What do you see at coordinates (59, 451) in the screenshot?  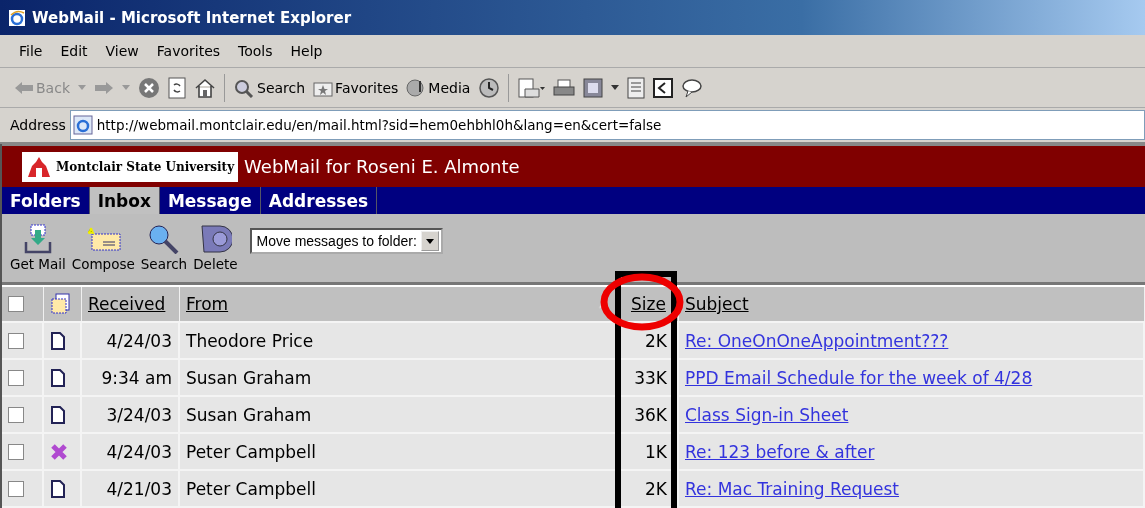 I see `x-mark-icon` at bounding box center [59, 451].